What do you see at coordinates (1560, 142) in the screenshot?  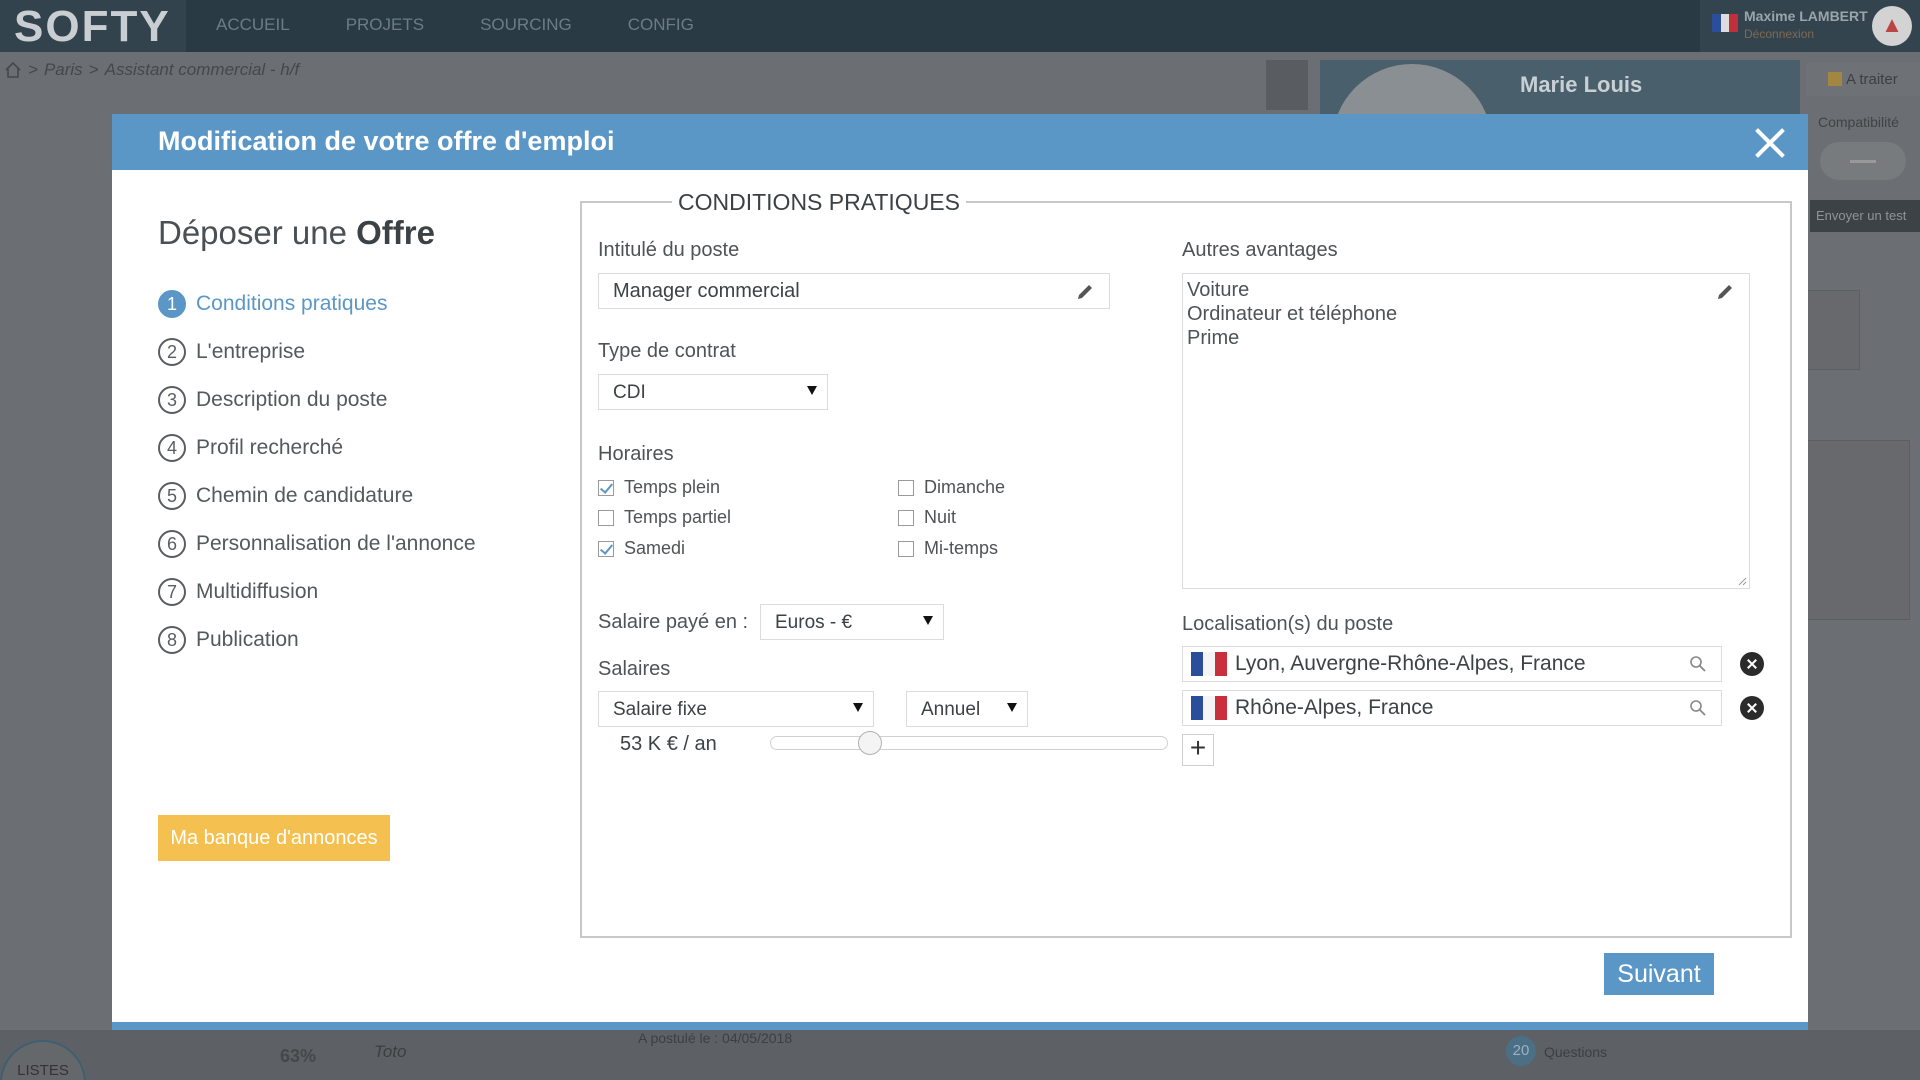 I see `candidate-header: Marie Louis` at bounding box center [1560, 142].